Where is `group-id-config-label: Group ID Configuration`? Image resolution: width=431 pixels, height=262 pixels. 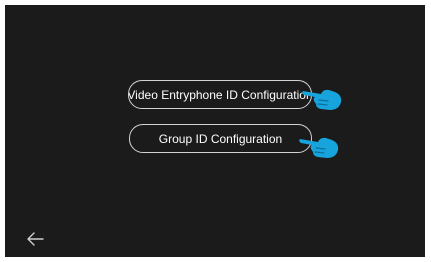 group-id-config-label: Group ID Configuration is located at coordinates (220, 138).